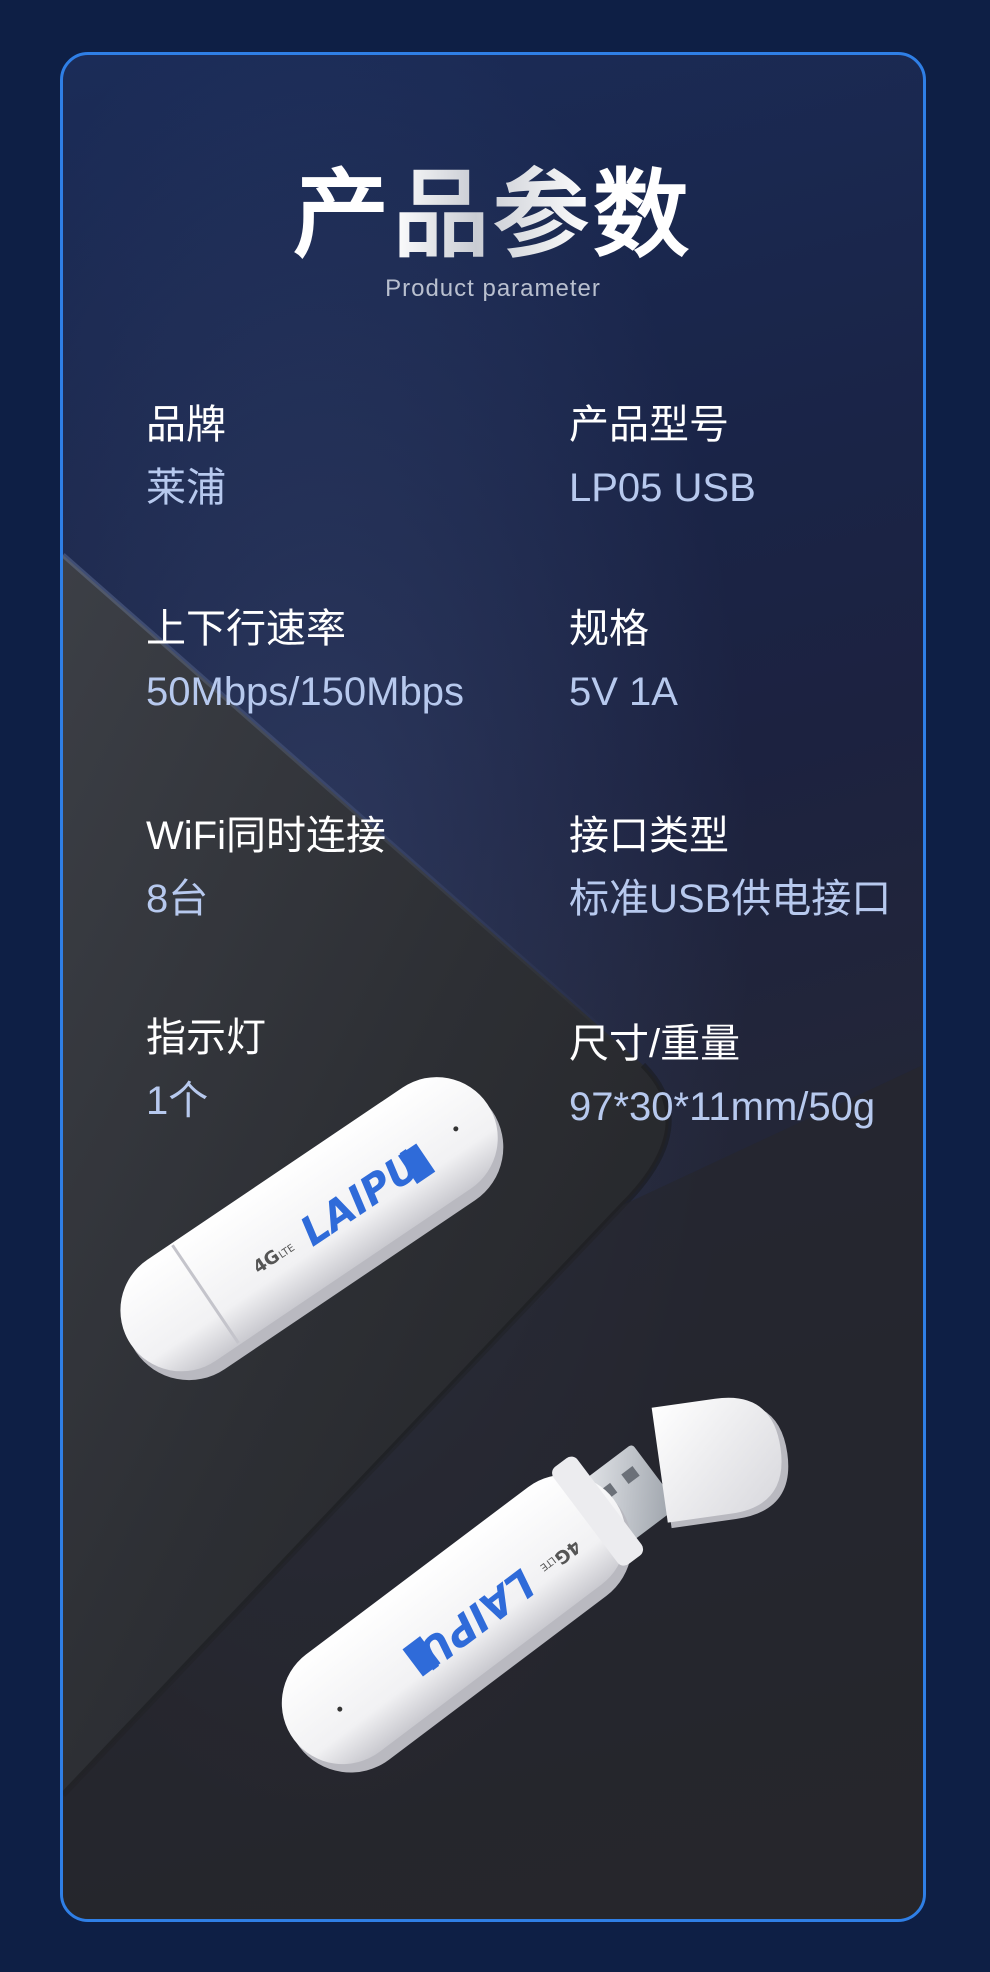  I want to click on param-label: WiFi同时连接, so click(266, 836).